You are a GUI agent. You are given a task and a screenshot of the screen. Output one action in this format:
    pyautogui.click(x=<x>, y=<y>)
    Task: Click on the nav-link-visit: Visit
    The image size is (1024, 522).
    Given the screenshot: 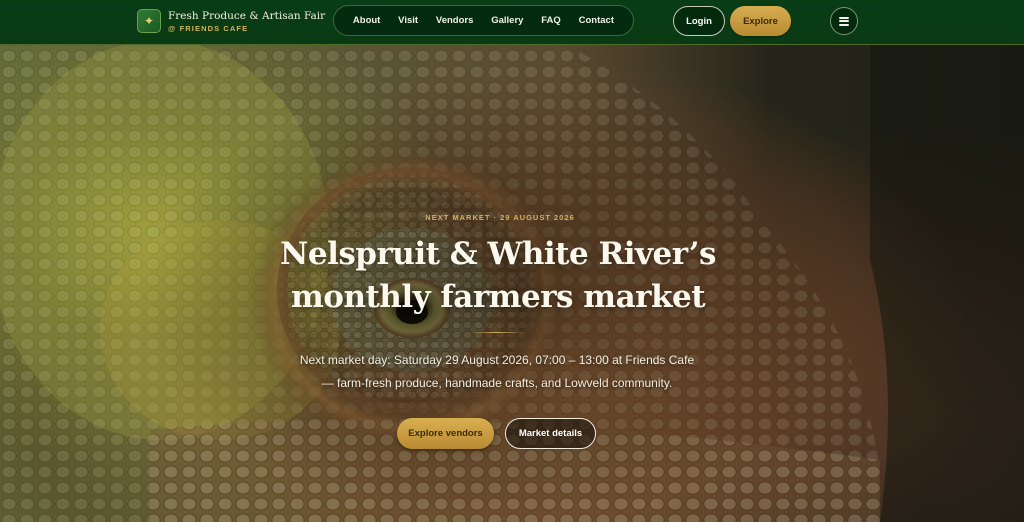 What is the action you would take?
    pyautogui.click(x=408, y=20)
    